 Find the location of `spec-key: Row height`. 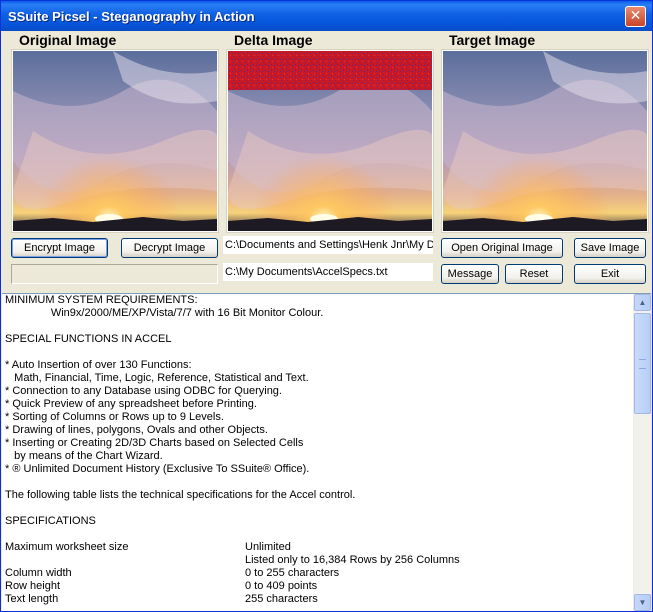

spec-key: Row height is located at coordinates (33, 586).